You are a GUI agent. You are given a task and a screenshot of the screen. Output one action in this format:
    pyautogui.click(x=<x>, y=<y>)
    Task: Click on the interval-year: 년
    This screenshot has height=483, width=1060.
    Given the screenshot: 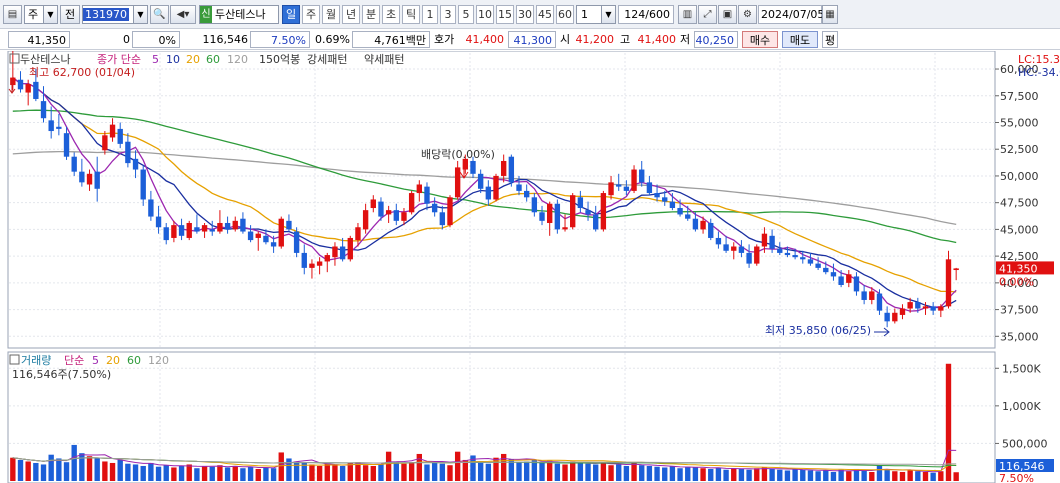 What is the action you would take?
    pyautogui.click(x=351, y=14)
    